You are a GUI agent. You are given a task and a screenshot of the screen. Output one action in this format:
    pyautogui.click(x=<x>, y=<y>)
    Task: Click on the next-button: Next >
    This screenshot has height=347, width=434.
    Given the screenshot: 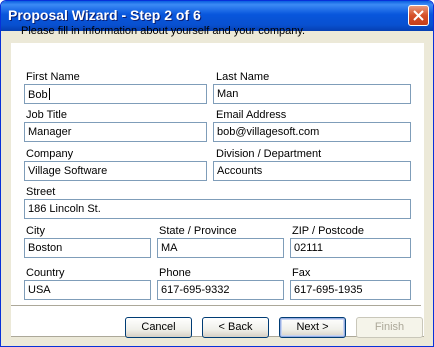 What is the action you would take?
    pyautogui.click(x=312, y=327)
    